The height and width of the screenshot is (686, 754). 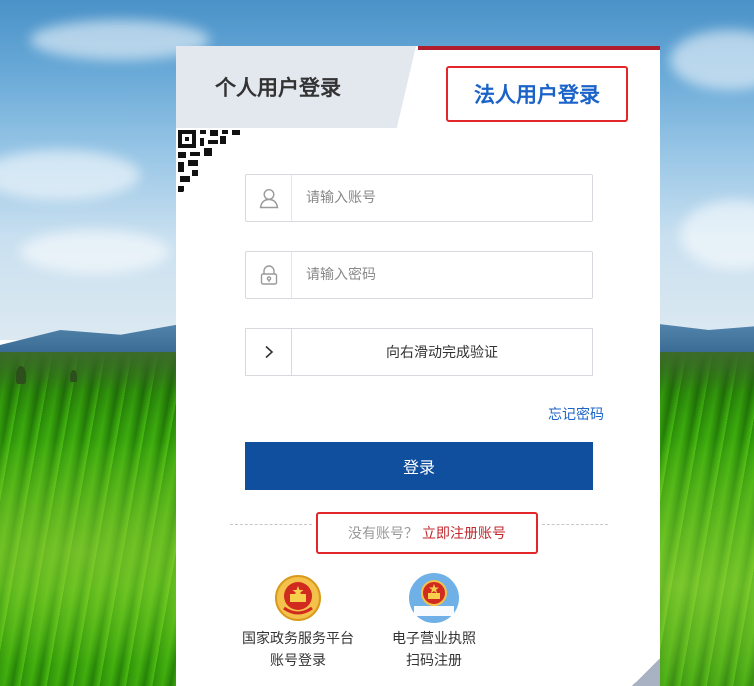 I want to click on cloud, so click(x=95, y=252).